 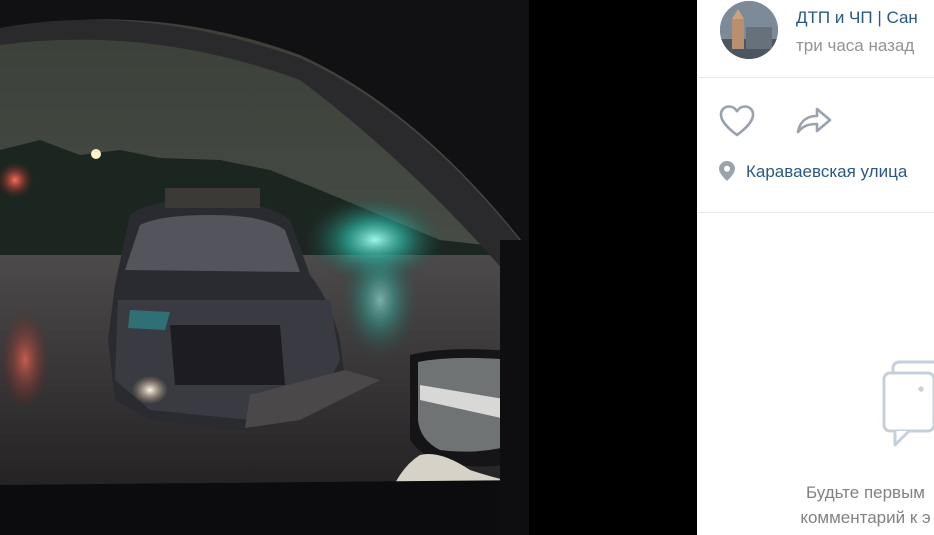 I want to click on empty-line-1: Будьте первым, so click(x=865, y=492).